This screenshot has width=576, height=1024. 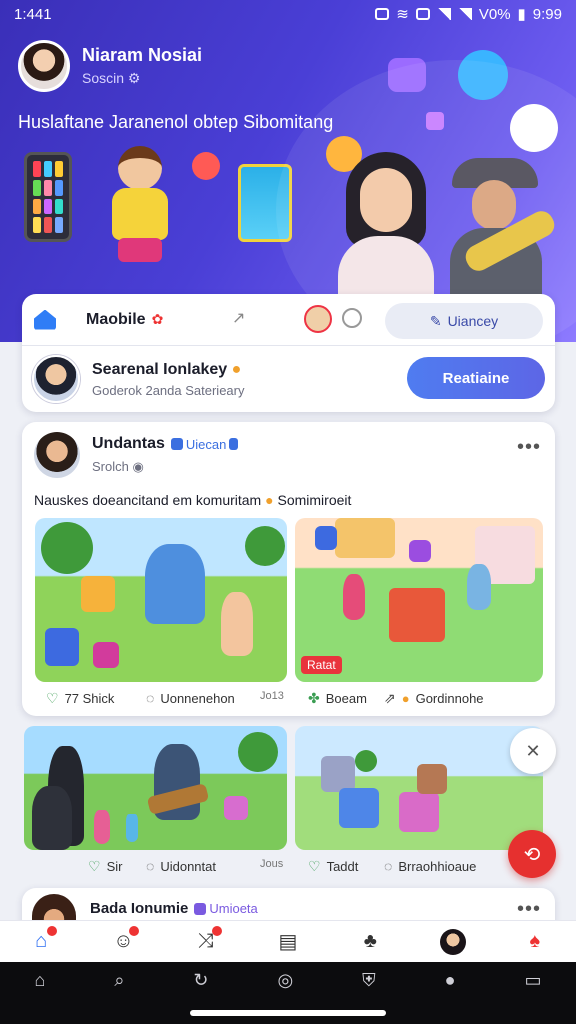 What do you see at coordinates (116, 319) in the screenshot?
I see `mini-title: Maobile` at bounding box center [116, 319].